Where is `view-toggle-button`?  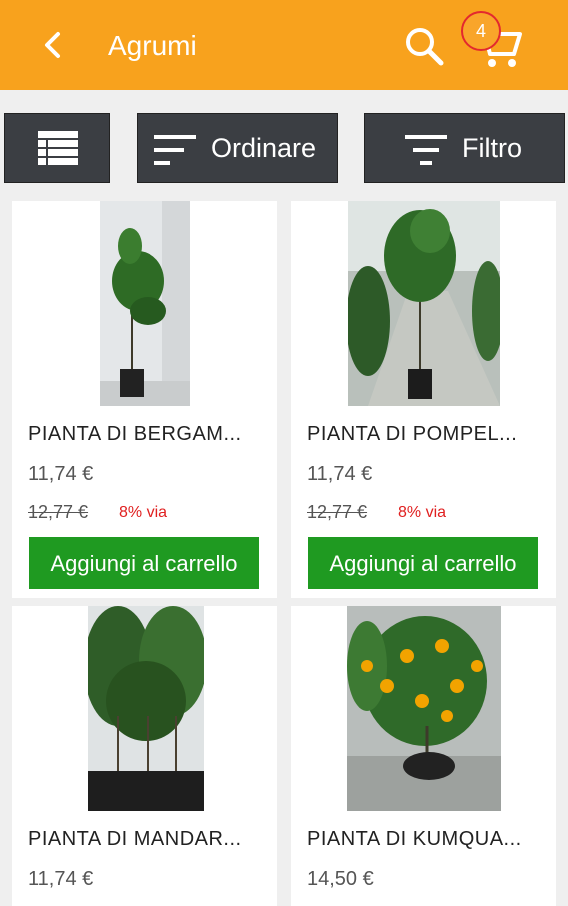 view-toggle-button is located at coordinates (57, 148).